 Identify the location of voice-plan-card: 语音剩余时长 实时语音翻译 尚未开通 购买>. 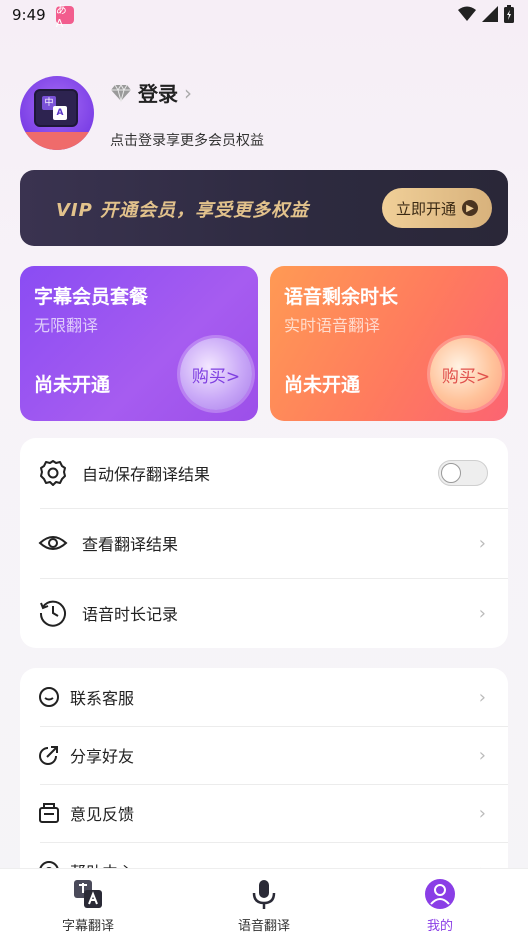
(389, 343).